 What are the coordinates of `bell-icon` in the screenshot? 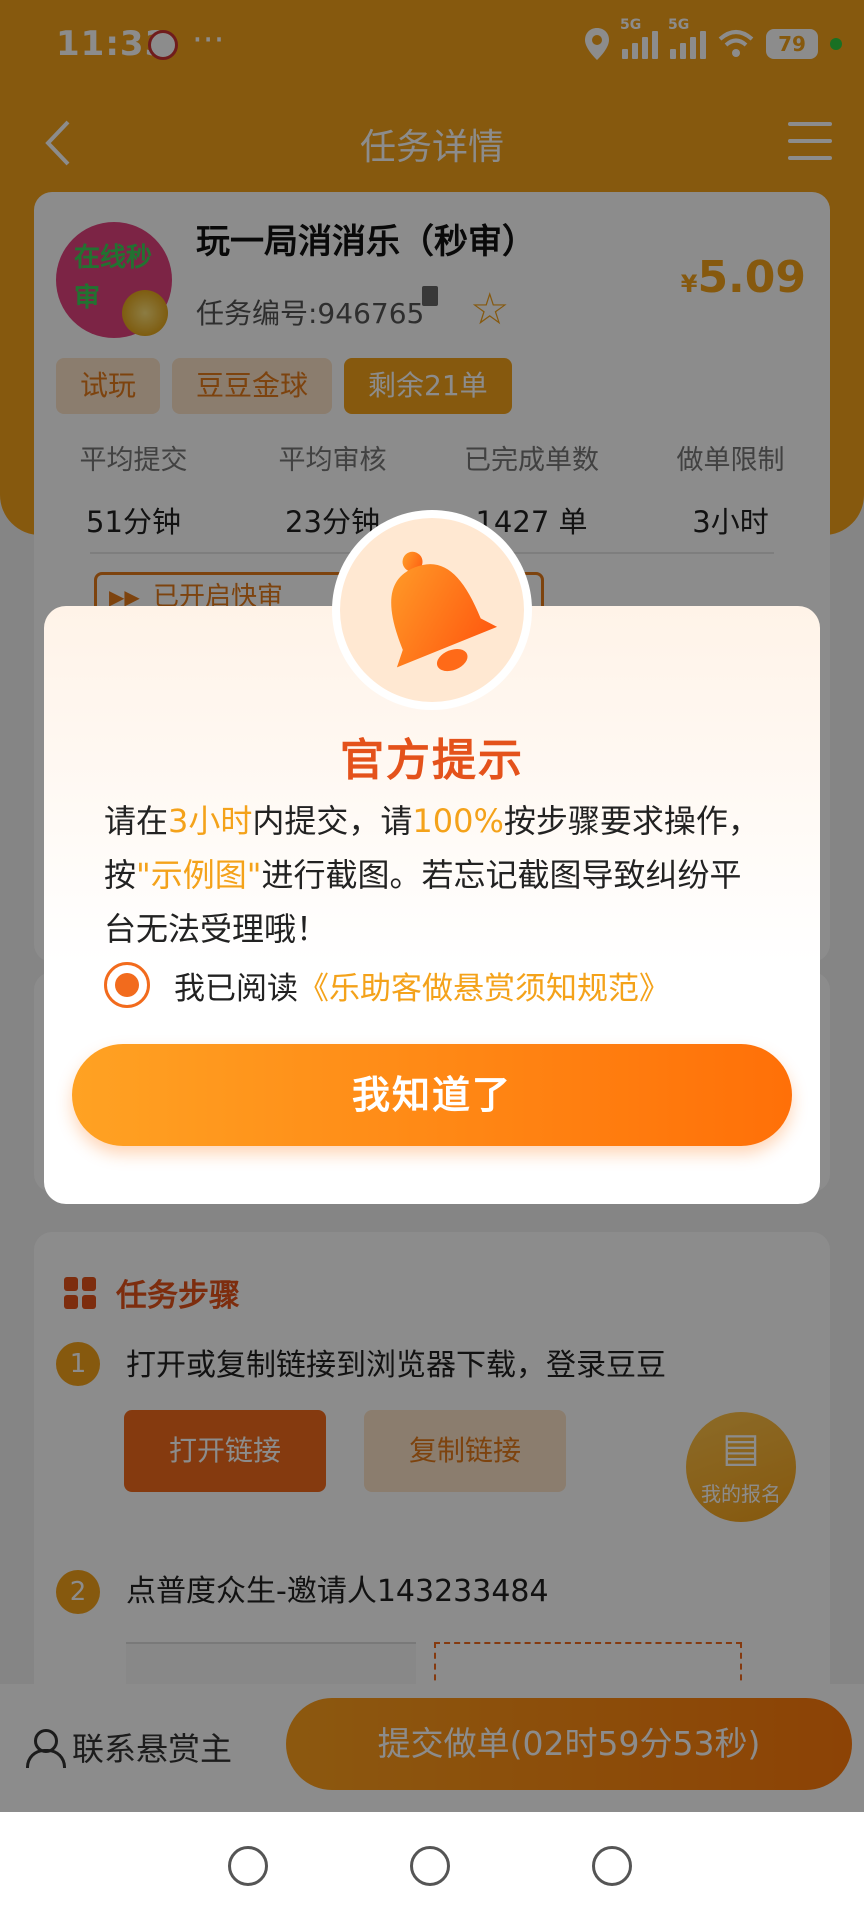 It's located at (444, 611).